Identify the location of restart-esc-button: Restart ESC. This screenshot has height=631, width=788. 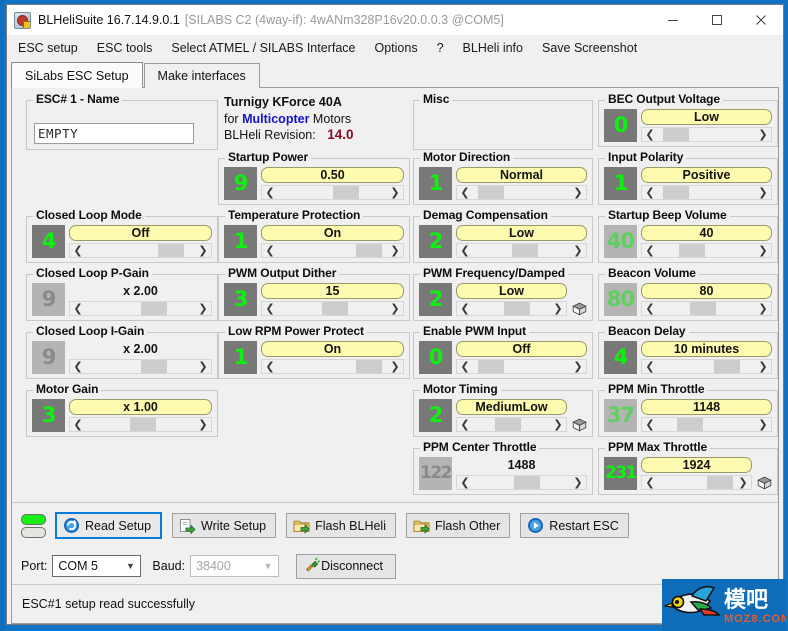
(574, 525).